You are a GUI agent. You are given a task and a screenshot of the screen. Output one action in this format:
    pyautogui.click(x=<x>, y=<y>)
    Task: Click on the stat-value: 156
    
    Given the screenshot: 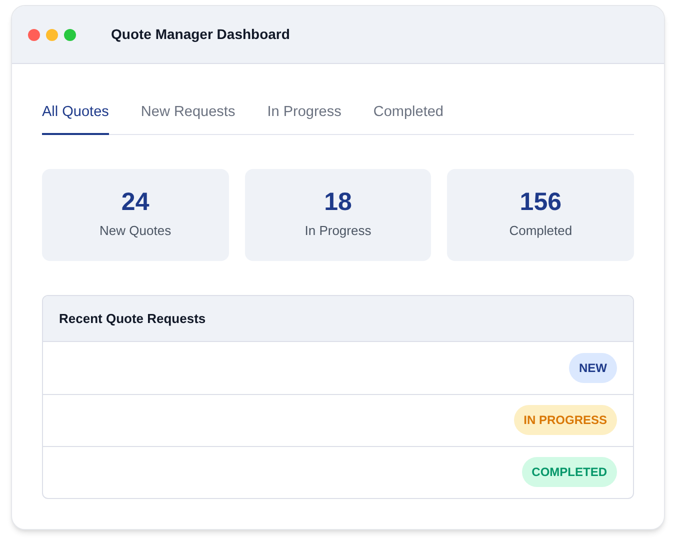 What is the action you would take?
    pyautogui.click(x=541, y=202)
    